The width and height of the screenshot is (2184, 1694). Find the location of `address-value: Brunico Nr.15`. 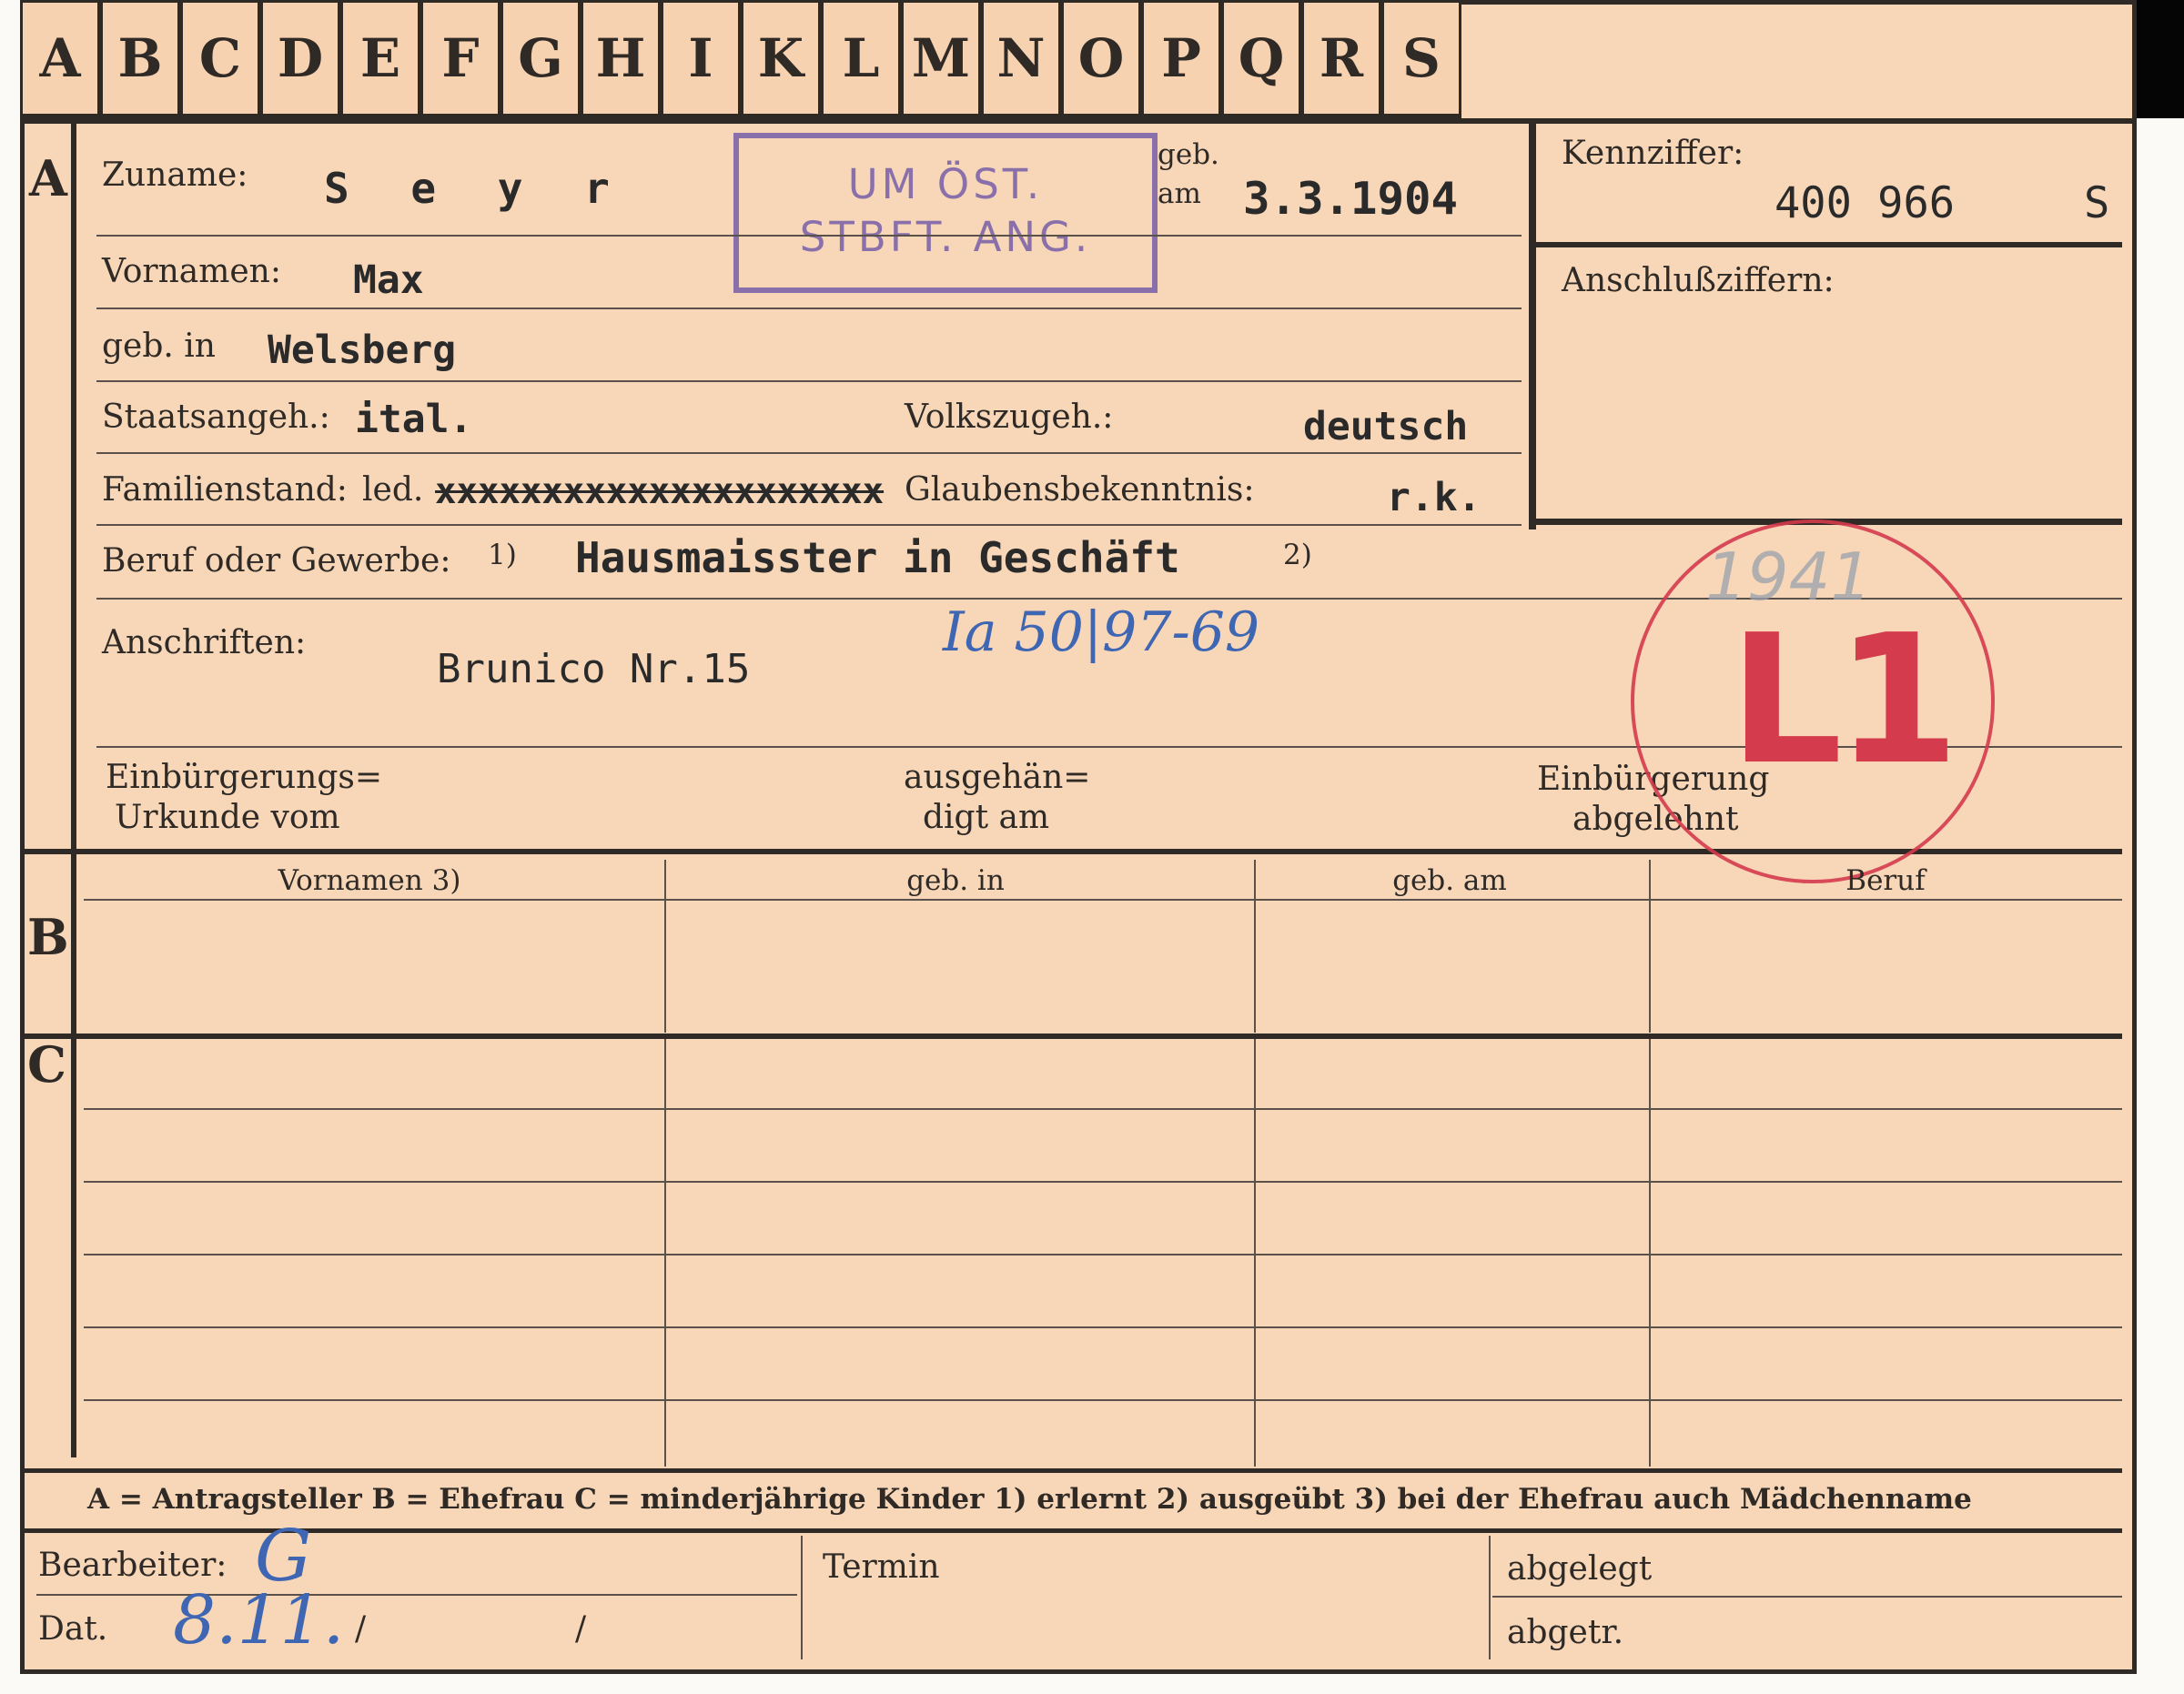

address-value: Brunico Nr.15 is located at coordinates (594, 669).